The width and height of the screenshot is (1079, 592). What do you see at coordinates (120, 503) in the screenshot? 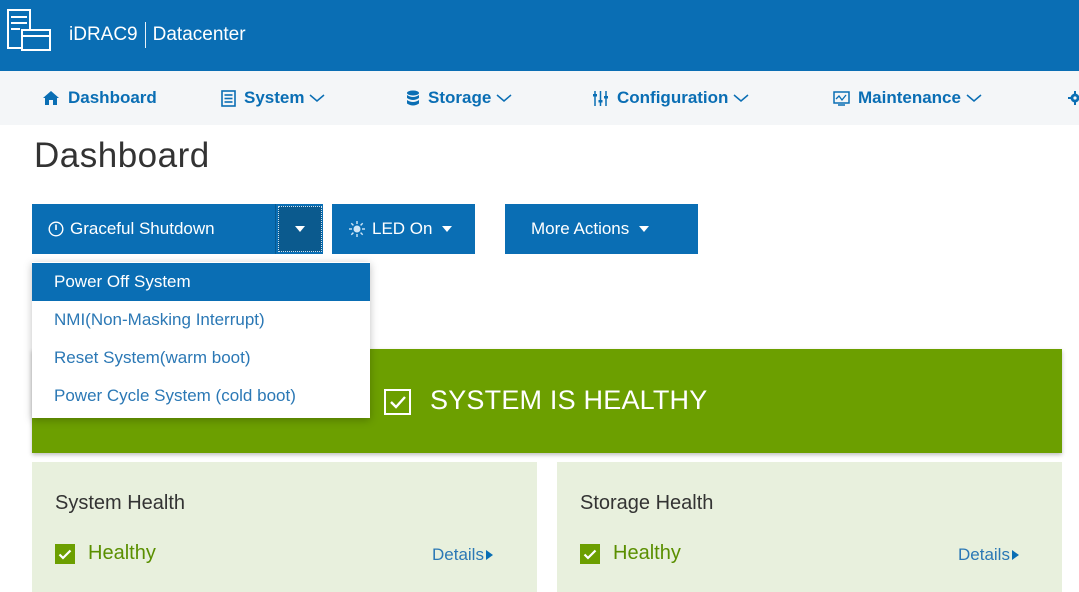
I see `card-title: System Health` at bounding box center [120, 503].